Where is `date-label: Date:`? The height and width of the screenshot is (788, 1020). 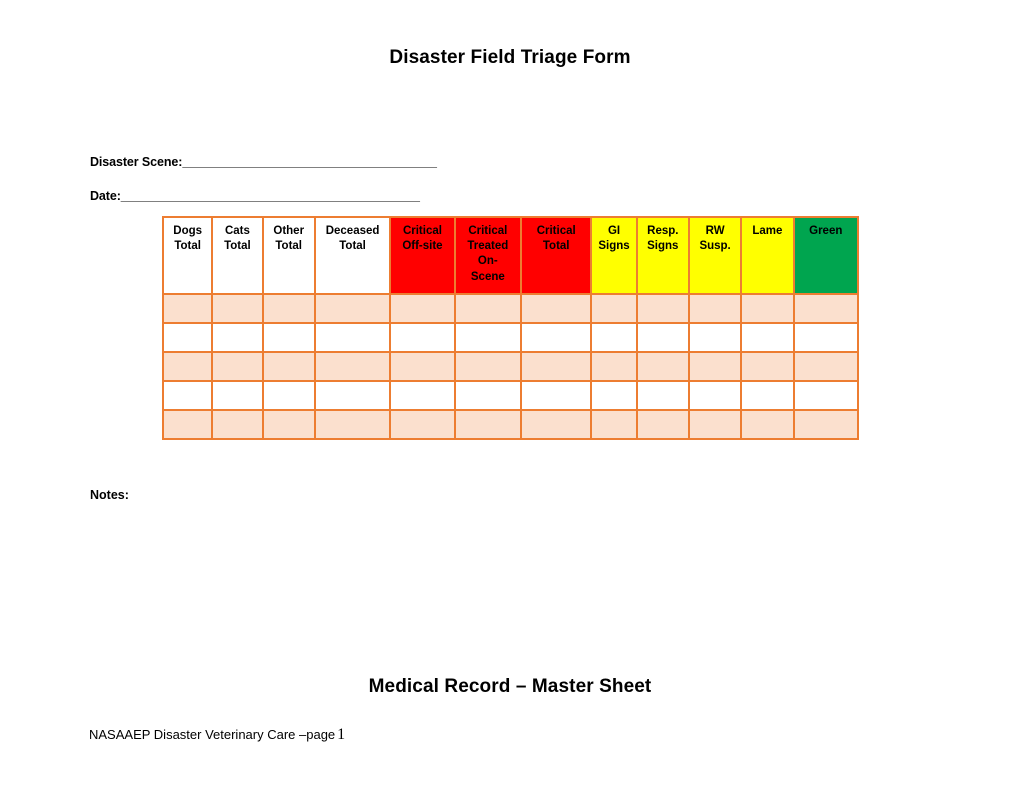
date-label: Date: is located at coordinates (105, 196).